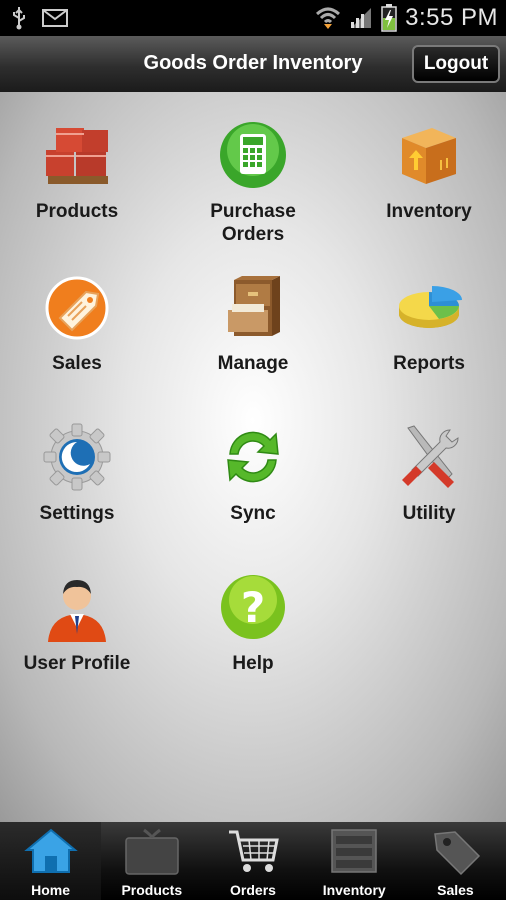 Image resolution: width=506 pixels, height=900 pixels. What do you see at coordinates (253, 223) in the screenshot?
I see `tile-label: Purchase Orders` at bounding box center [253, 223].